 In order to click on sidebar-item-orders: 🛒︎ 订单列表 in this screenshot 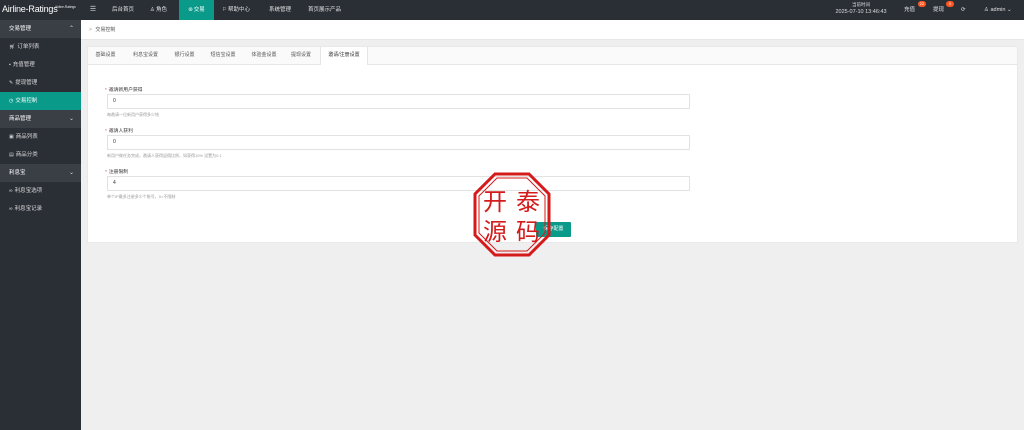, I will do `click(40, 47)`.